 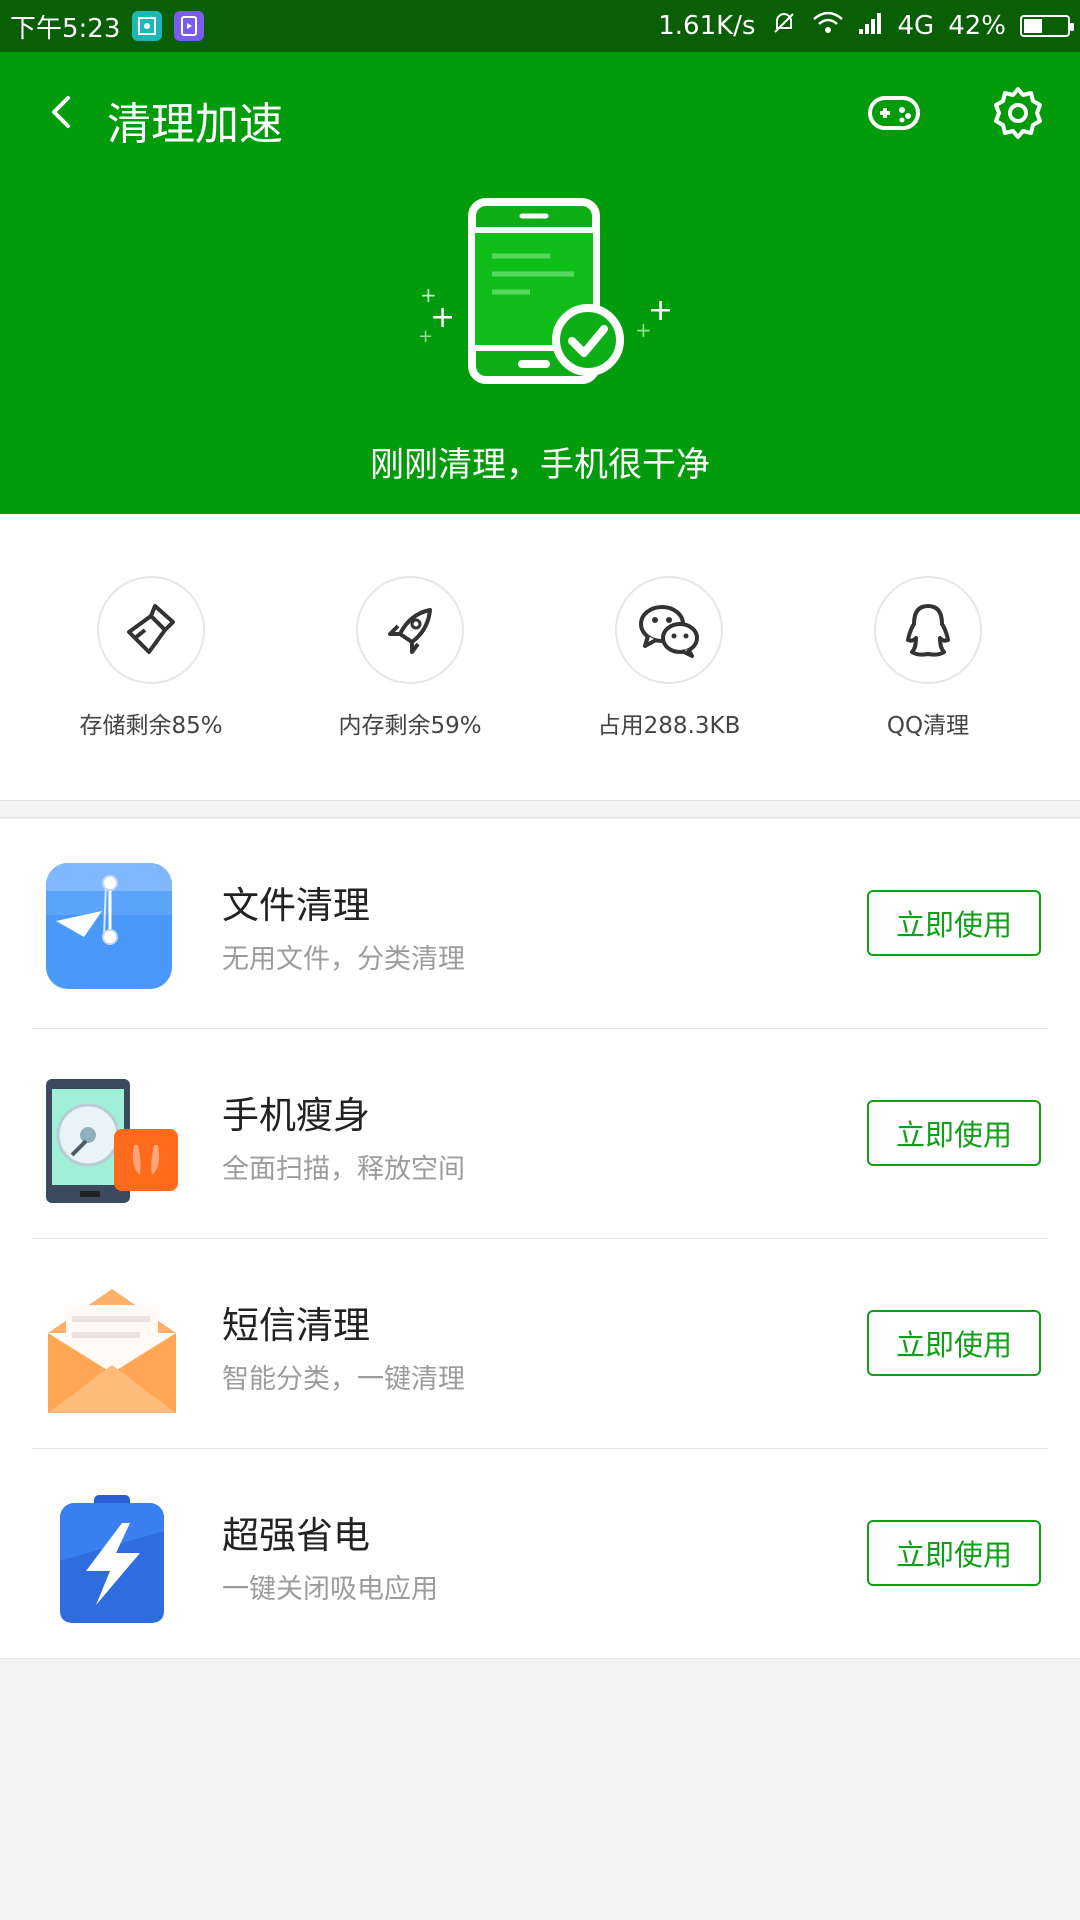 I want to click on gear-icon, so click(x=1018, y=113).